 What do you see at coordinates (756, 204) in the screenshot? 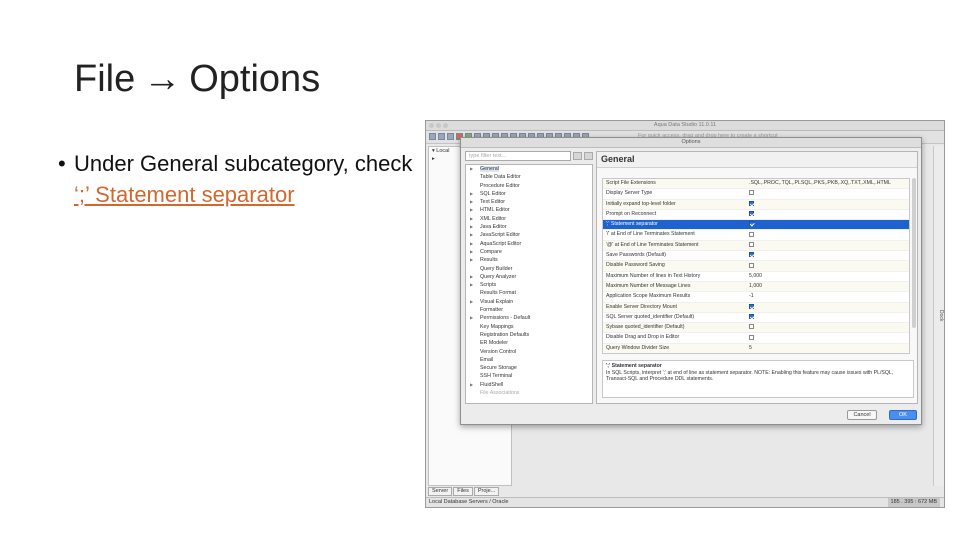
I see `property-row: Initially expand top-level folder` at bounding box center [756, 204].